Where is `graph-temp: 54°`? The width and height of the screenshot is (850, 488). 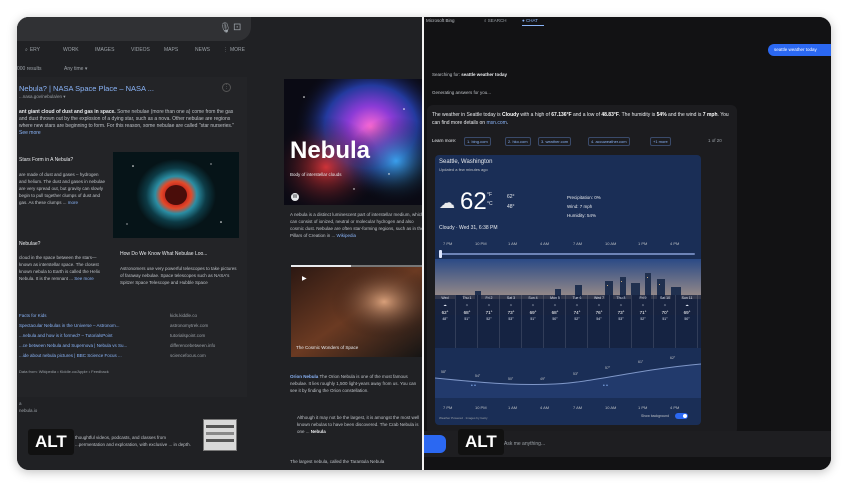 graph-temp: 54° is located at coordinates (478, 376).